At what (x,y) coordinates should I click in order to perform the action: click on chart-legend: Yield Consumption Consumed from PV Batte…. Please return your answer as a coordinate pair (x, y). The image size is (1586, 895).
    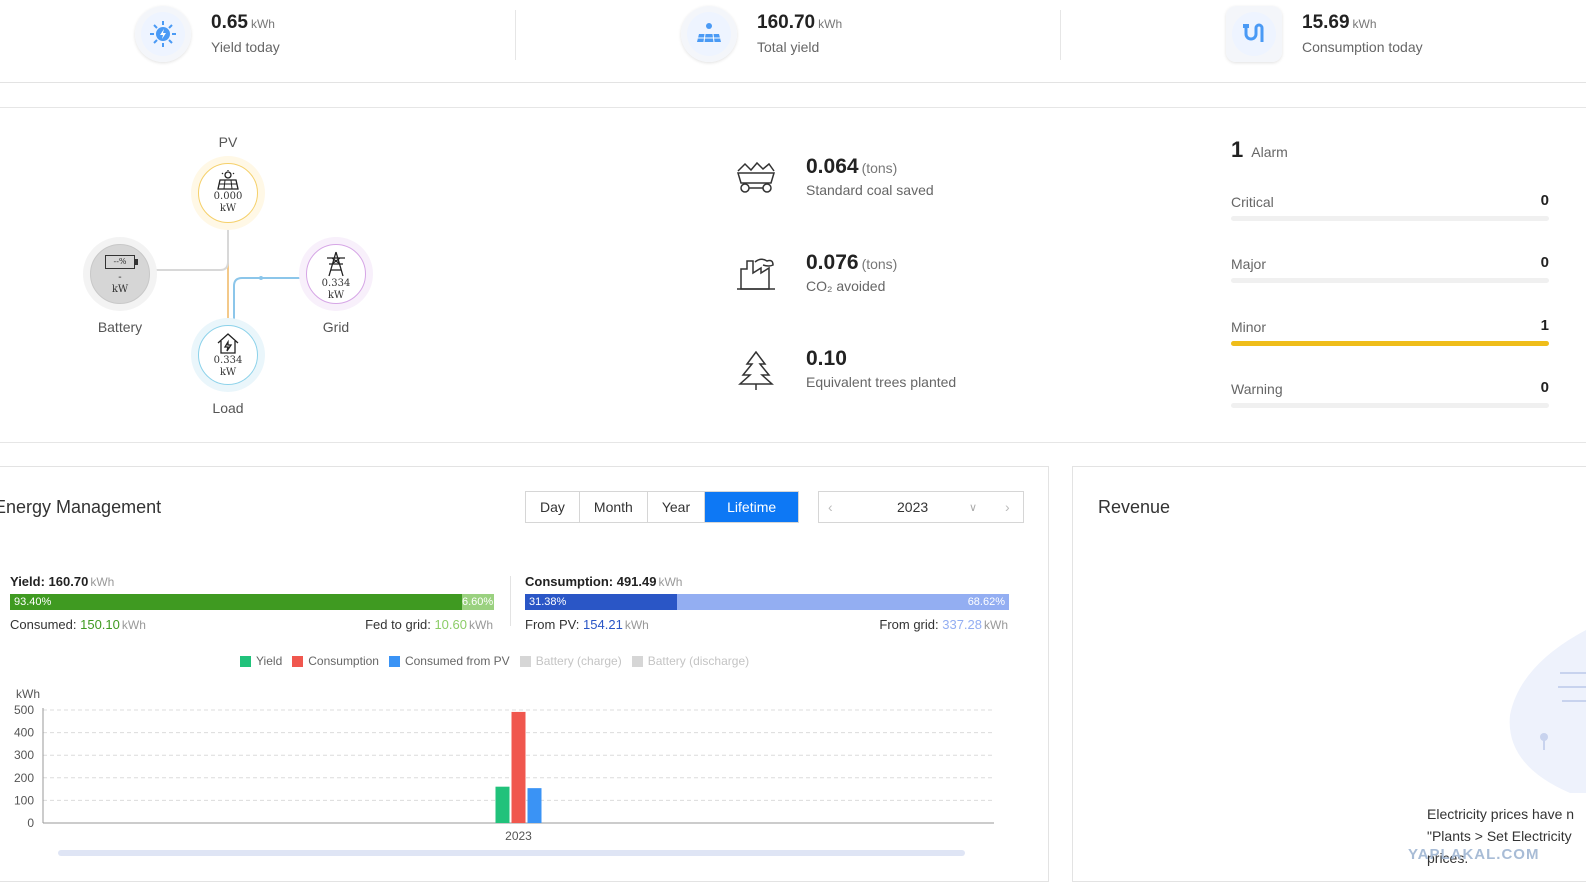
    Looking at the image, I should click on (494, 661).